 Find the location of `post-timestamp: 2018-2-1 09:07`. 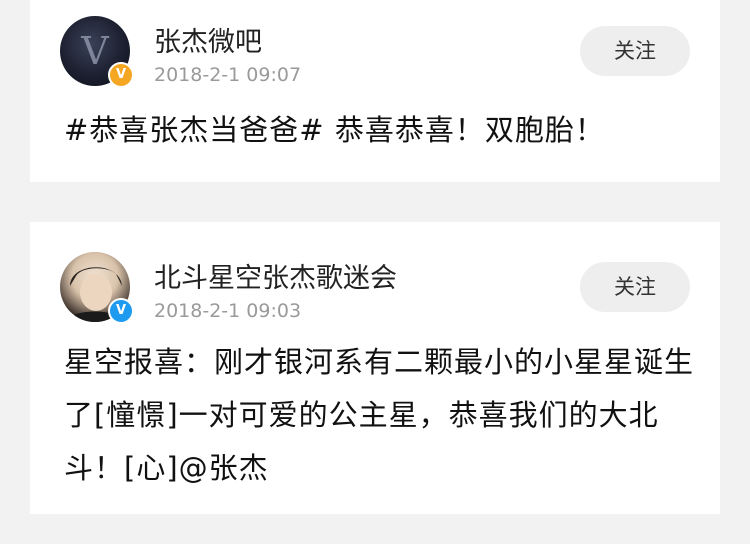

post-timestamp: 2018-2-1 09:07 is located at coordinates (228, 75).